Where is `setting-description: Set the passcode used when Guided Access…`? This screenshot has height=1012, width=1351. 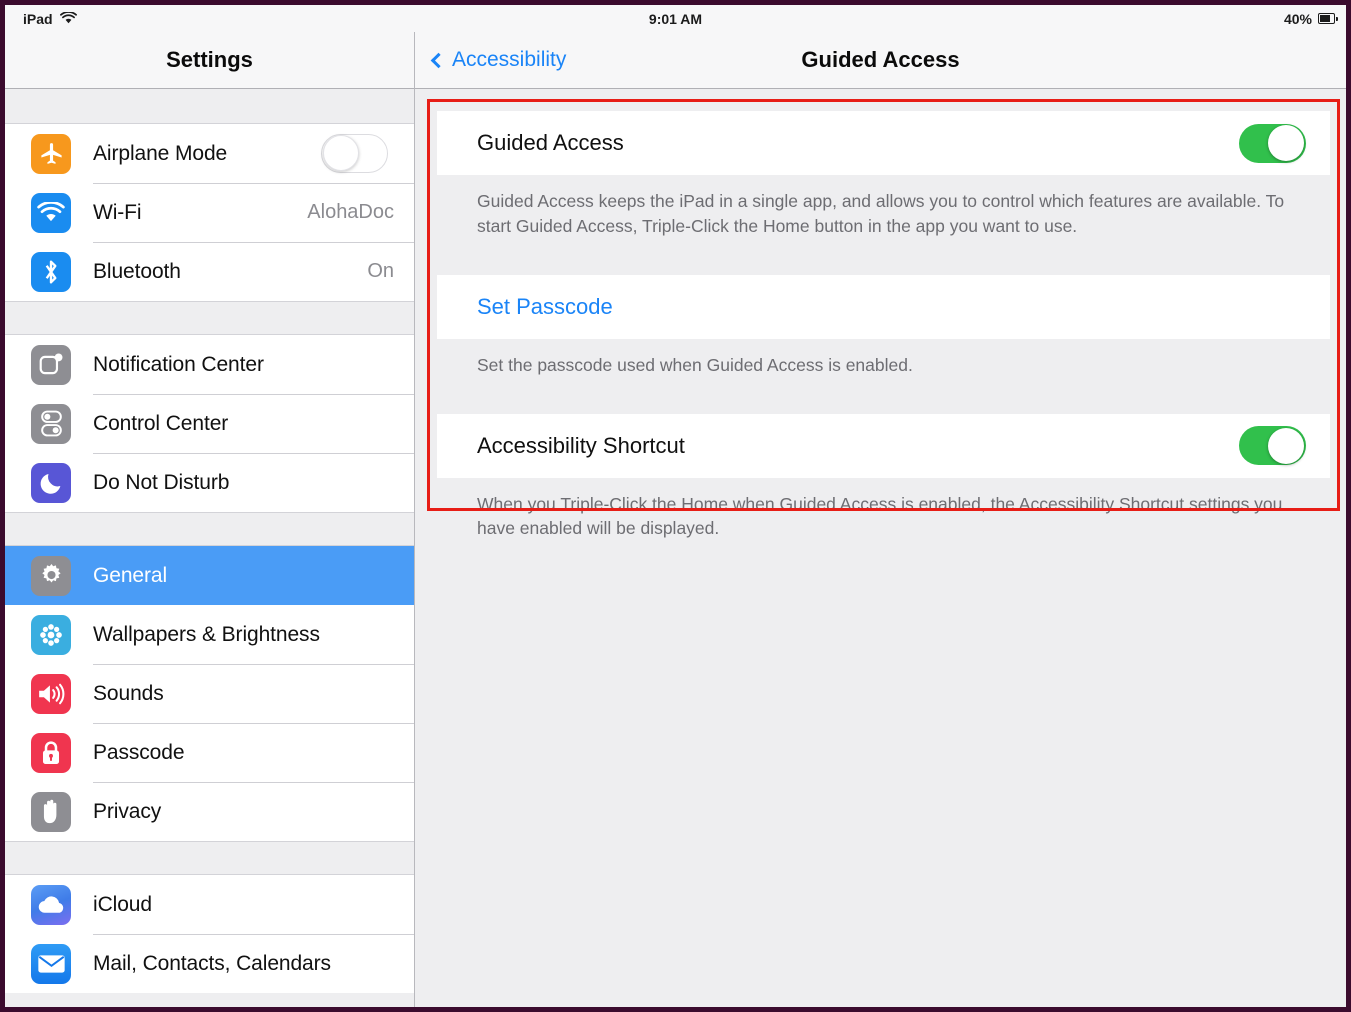 setting-description: Set the passcode used when Guided Access… is located at coordinates (883, 367).